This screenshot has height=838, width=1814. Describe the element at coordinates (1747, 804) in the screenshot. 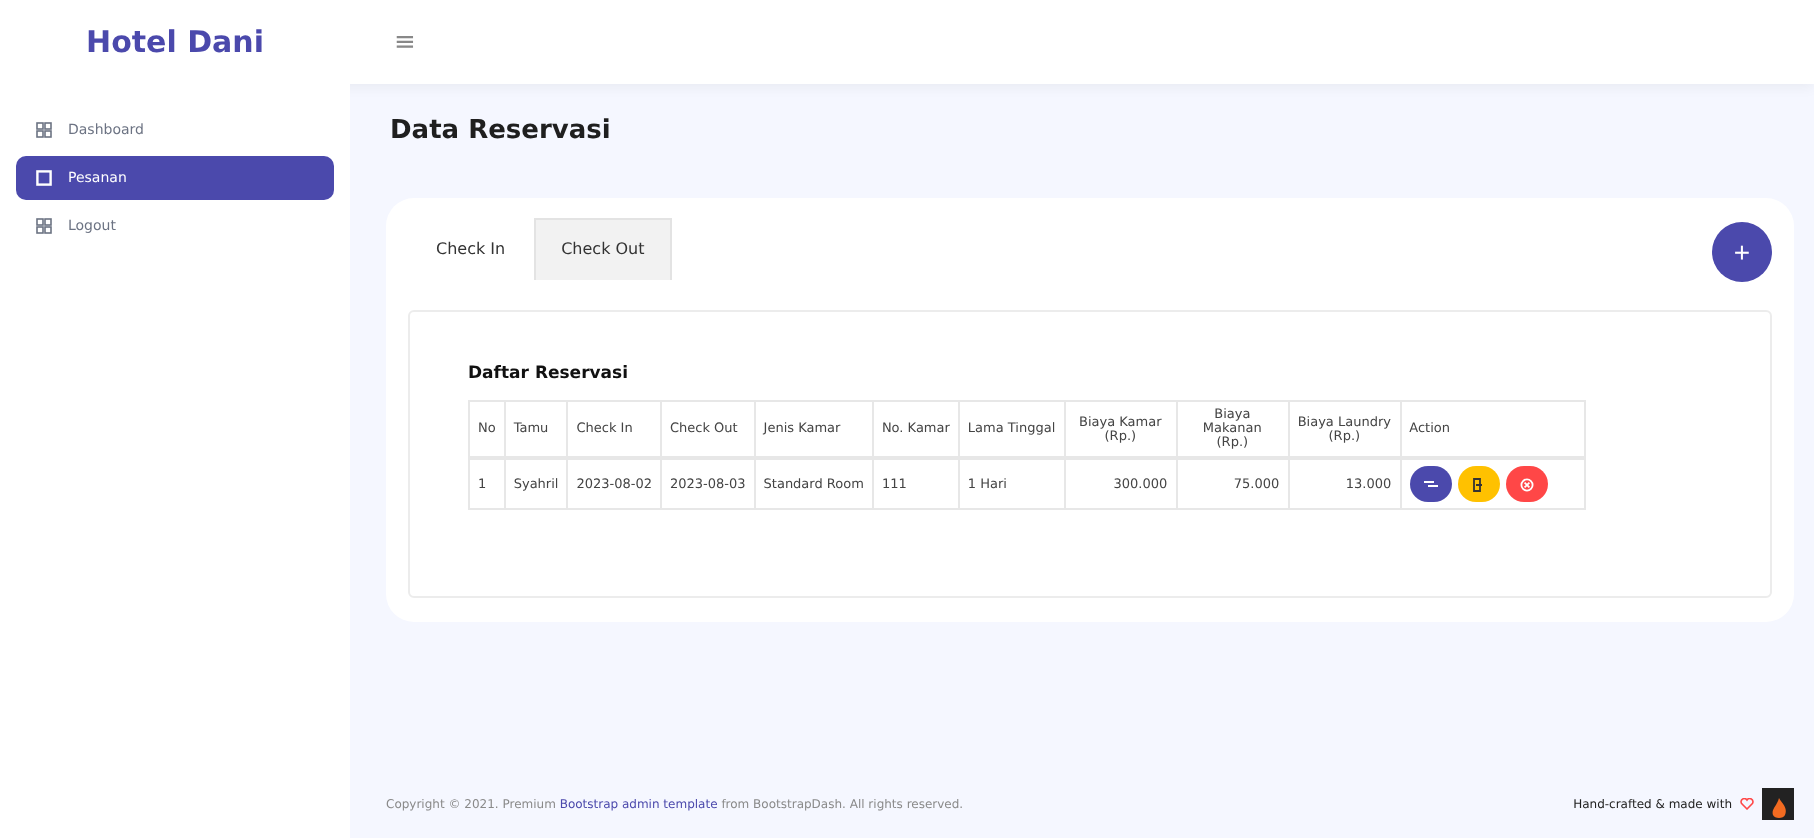

I see `heart-icon` at that location.